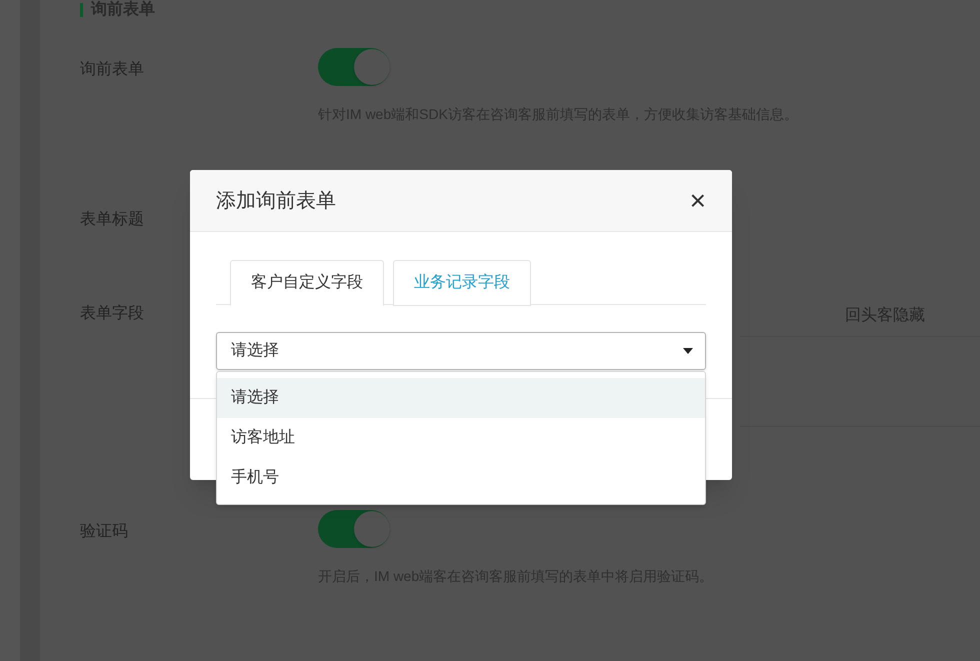 This screenshot has width=980, height=661. Describe the element at coordinates (276, 201) in the screenshot. I see `modal-title: 添加询前表单` at that location.